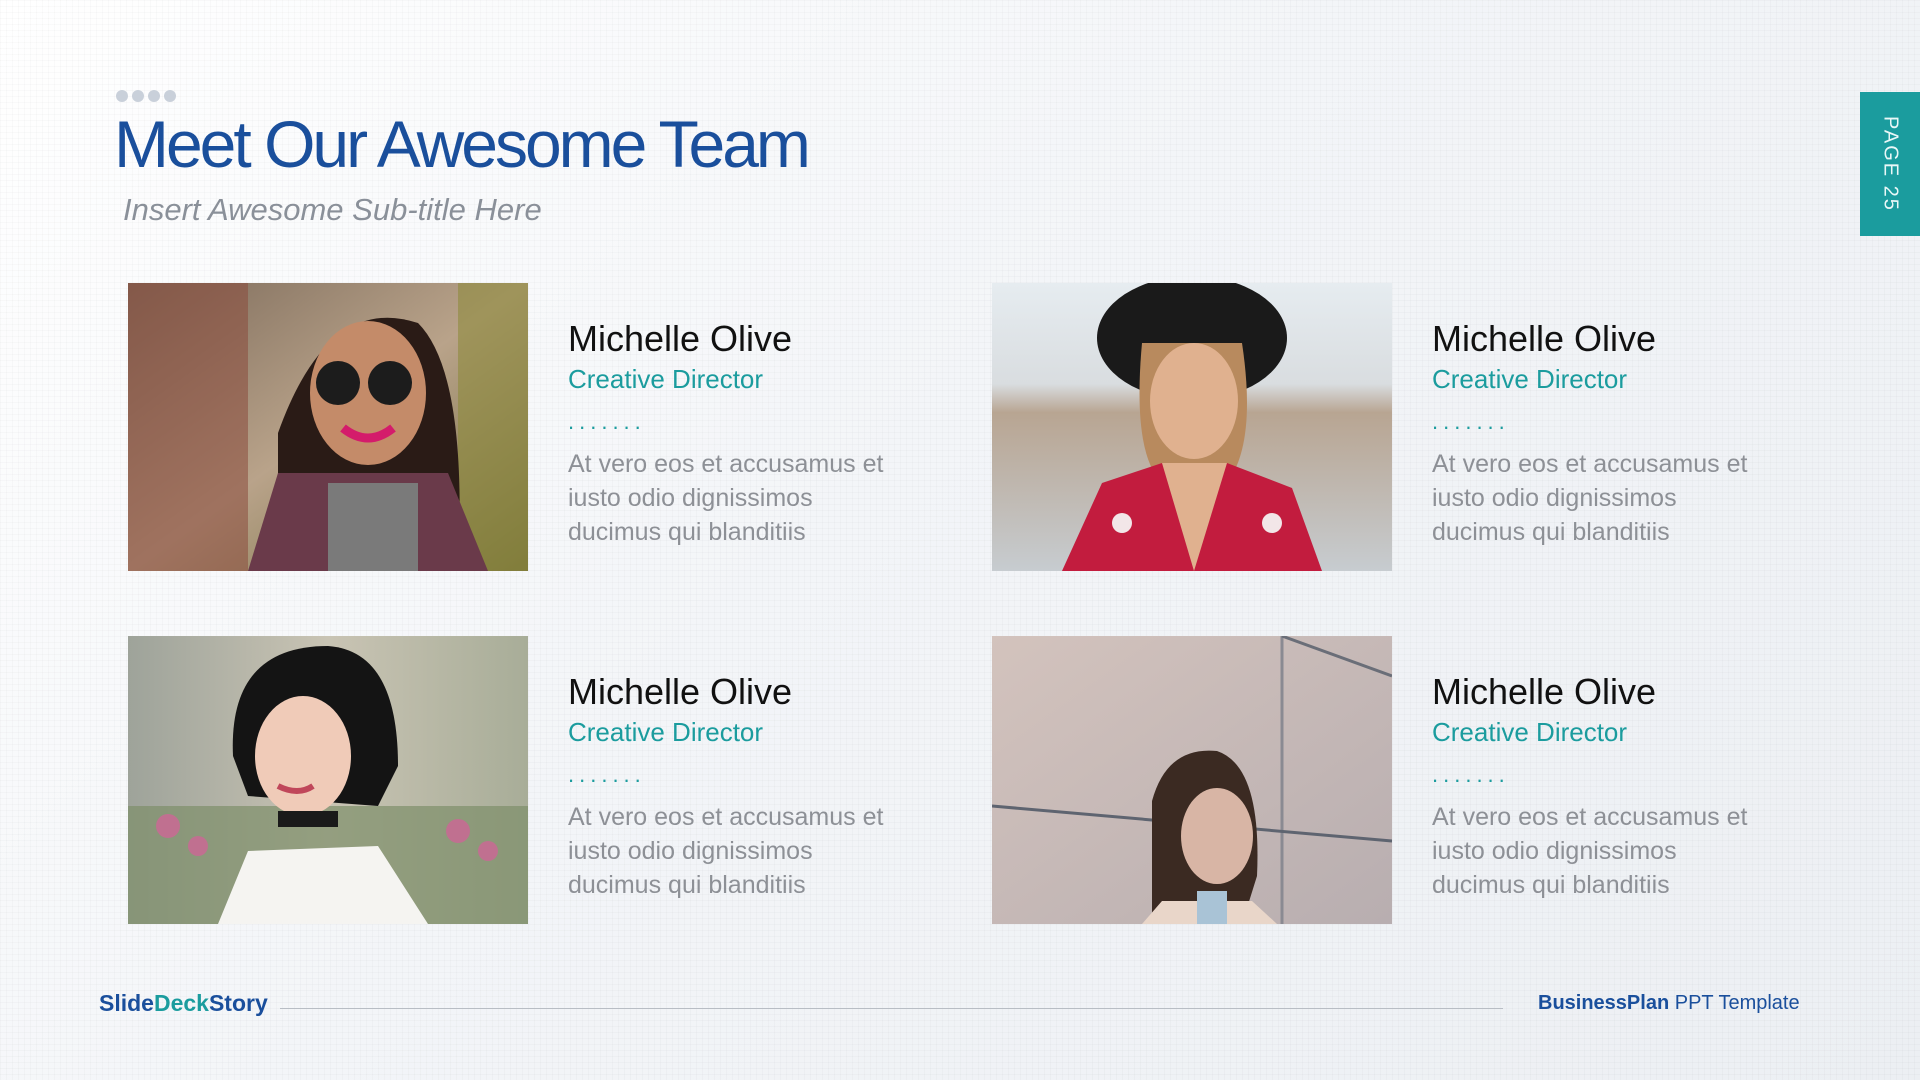  What do you see at coordinates (1734, 1003) in the screenshot?
I see `template-name-rest: PPT Template` at bounding box center [1734, 1003].